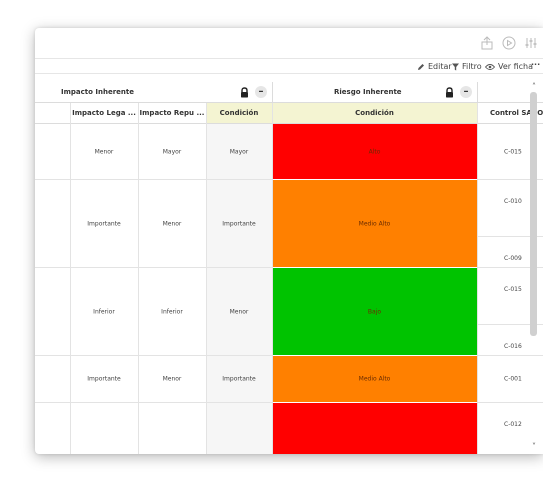  Describe the element at coordinates (172, 428) in the screenshot. I see `impacto-reputacional-cell: Importante` at that location.